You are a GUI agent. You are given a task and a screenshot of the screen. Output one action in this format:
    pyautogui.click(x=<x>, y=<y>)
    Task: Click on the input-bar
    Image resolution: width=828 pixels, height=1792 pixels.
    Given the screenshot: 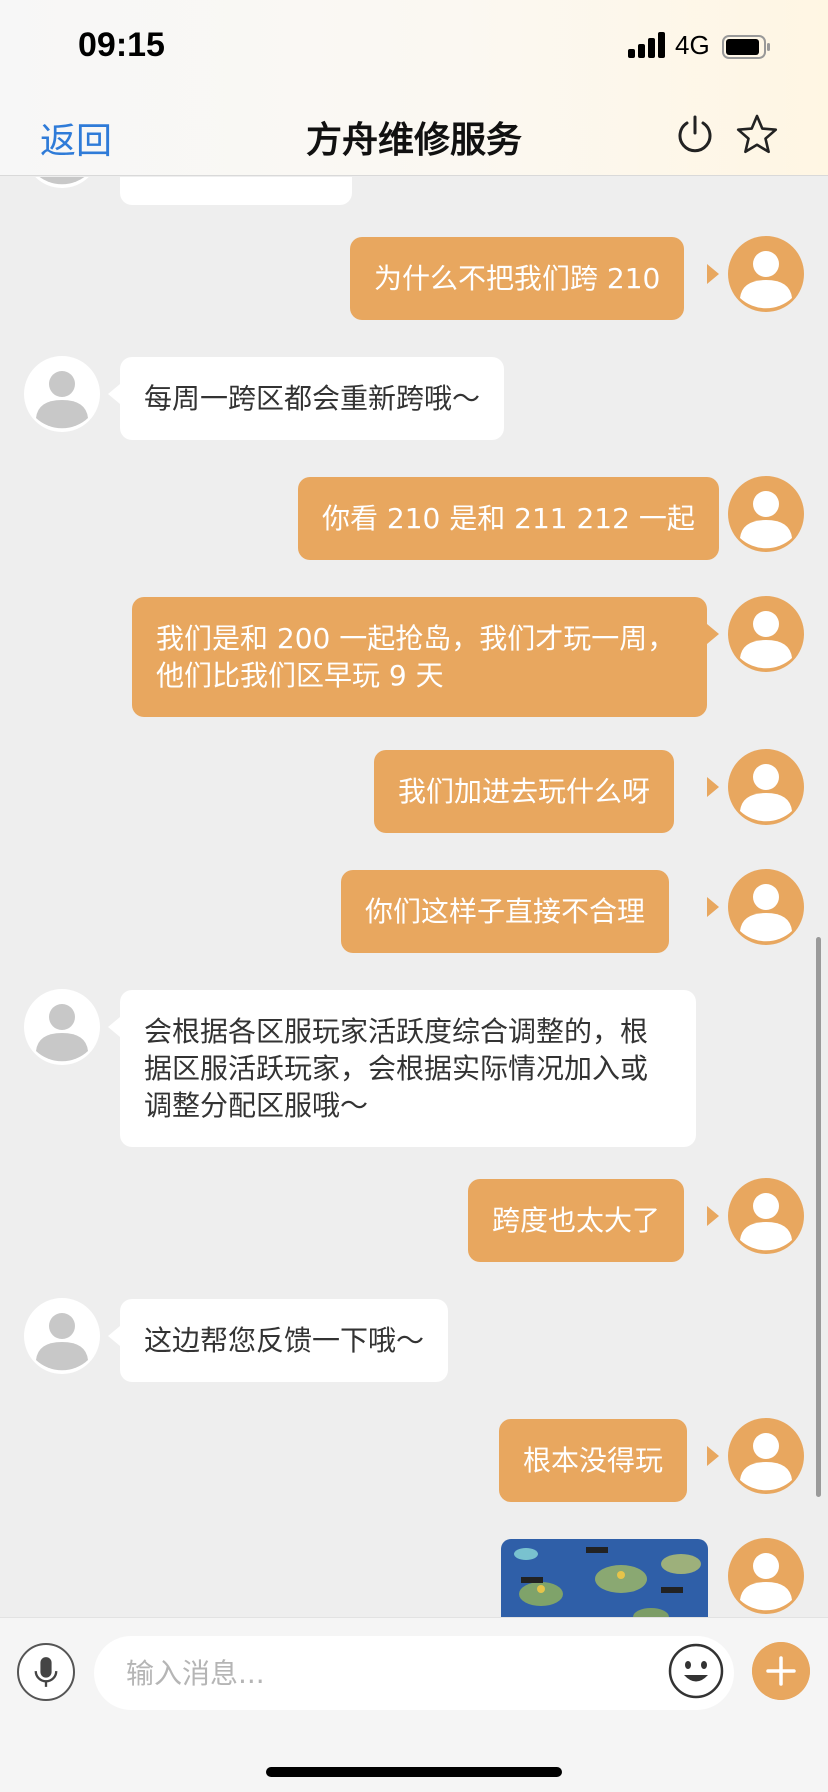 What is the action you would take?
    pyautogui.click(x=414, y=1704)
    